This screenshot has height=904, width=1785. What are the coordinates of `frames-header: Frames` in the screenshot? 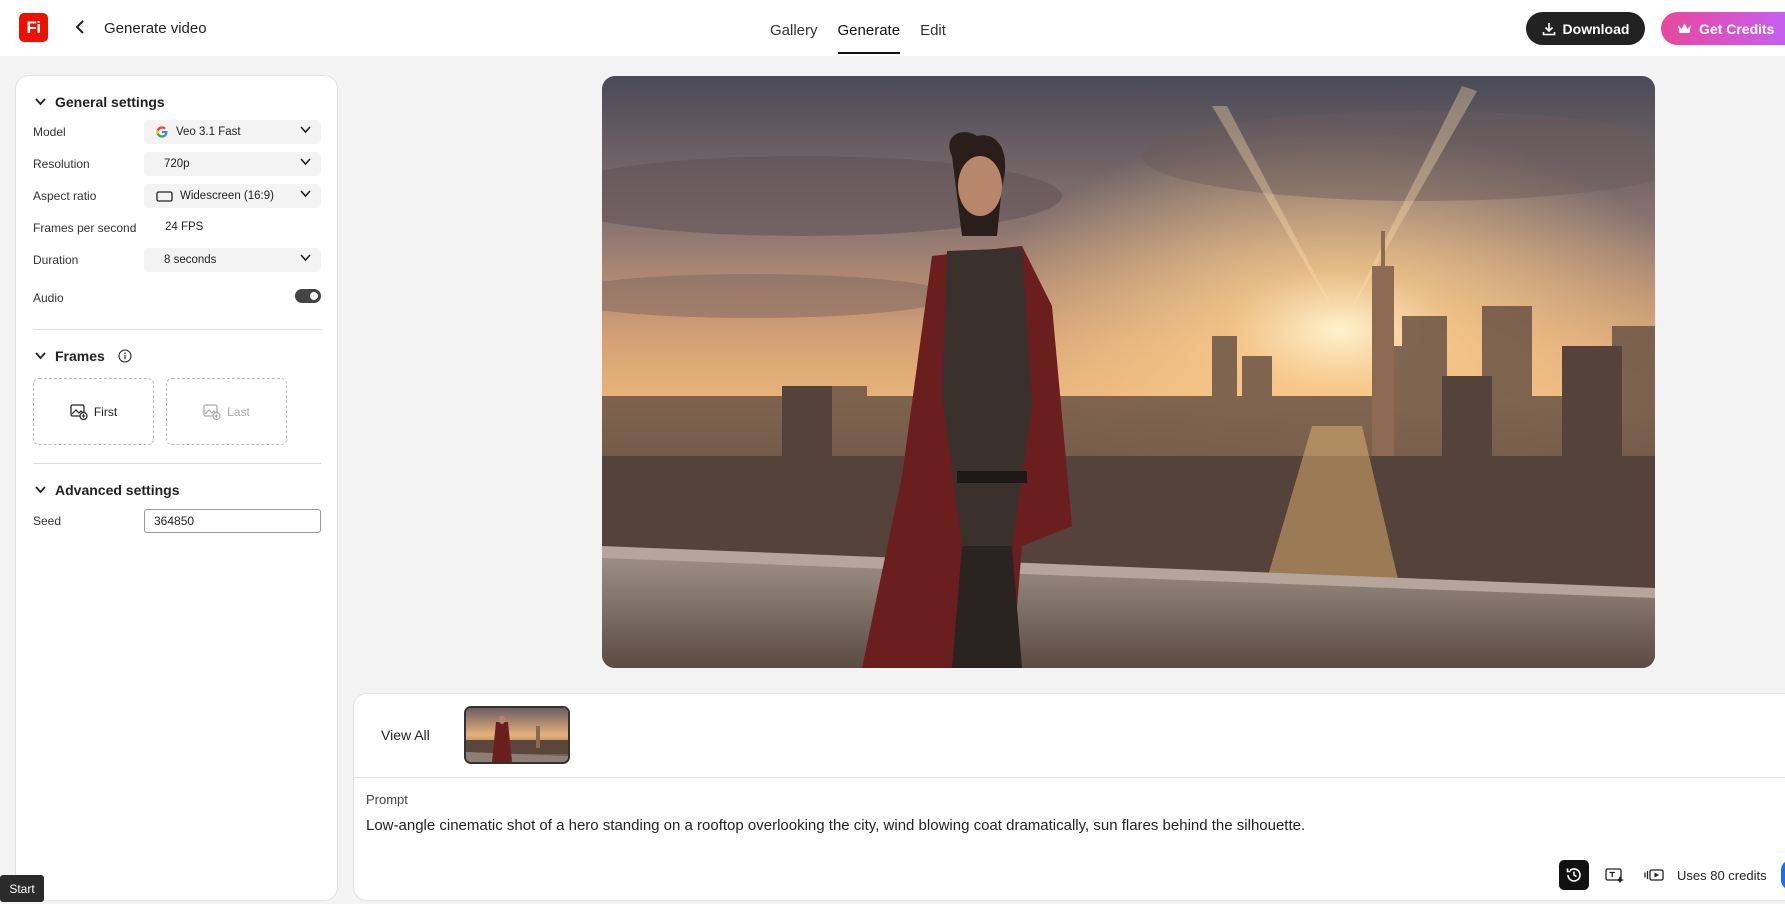 It's located at (83, 356).